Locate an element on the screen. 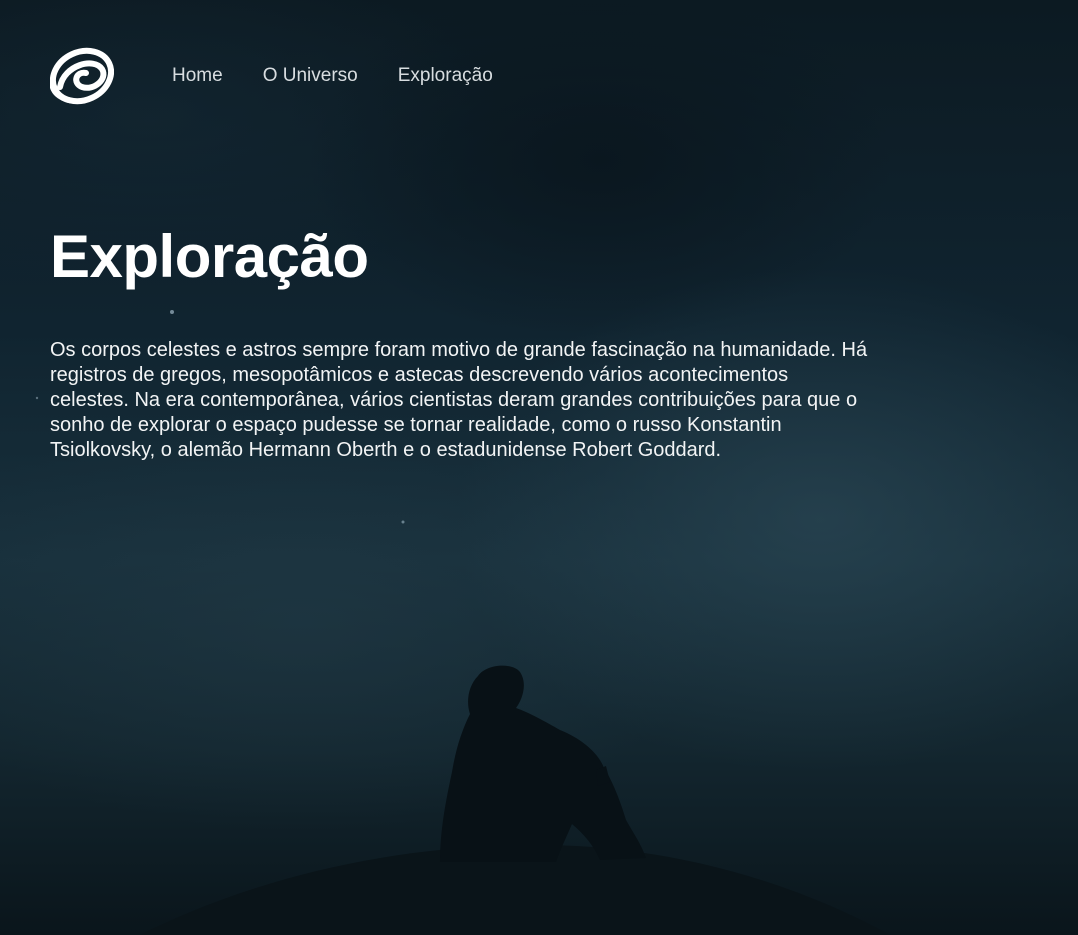  nav-link-home: Home is located at coordinates (197, 76).